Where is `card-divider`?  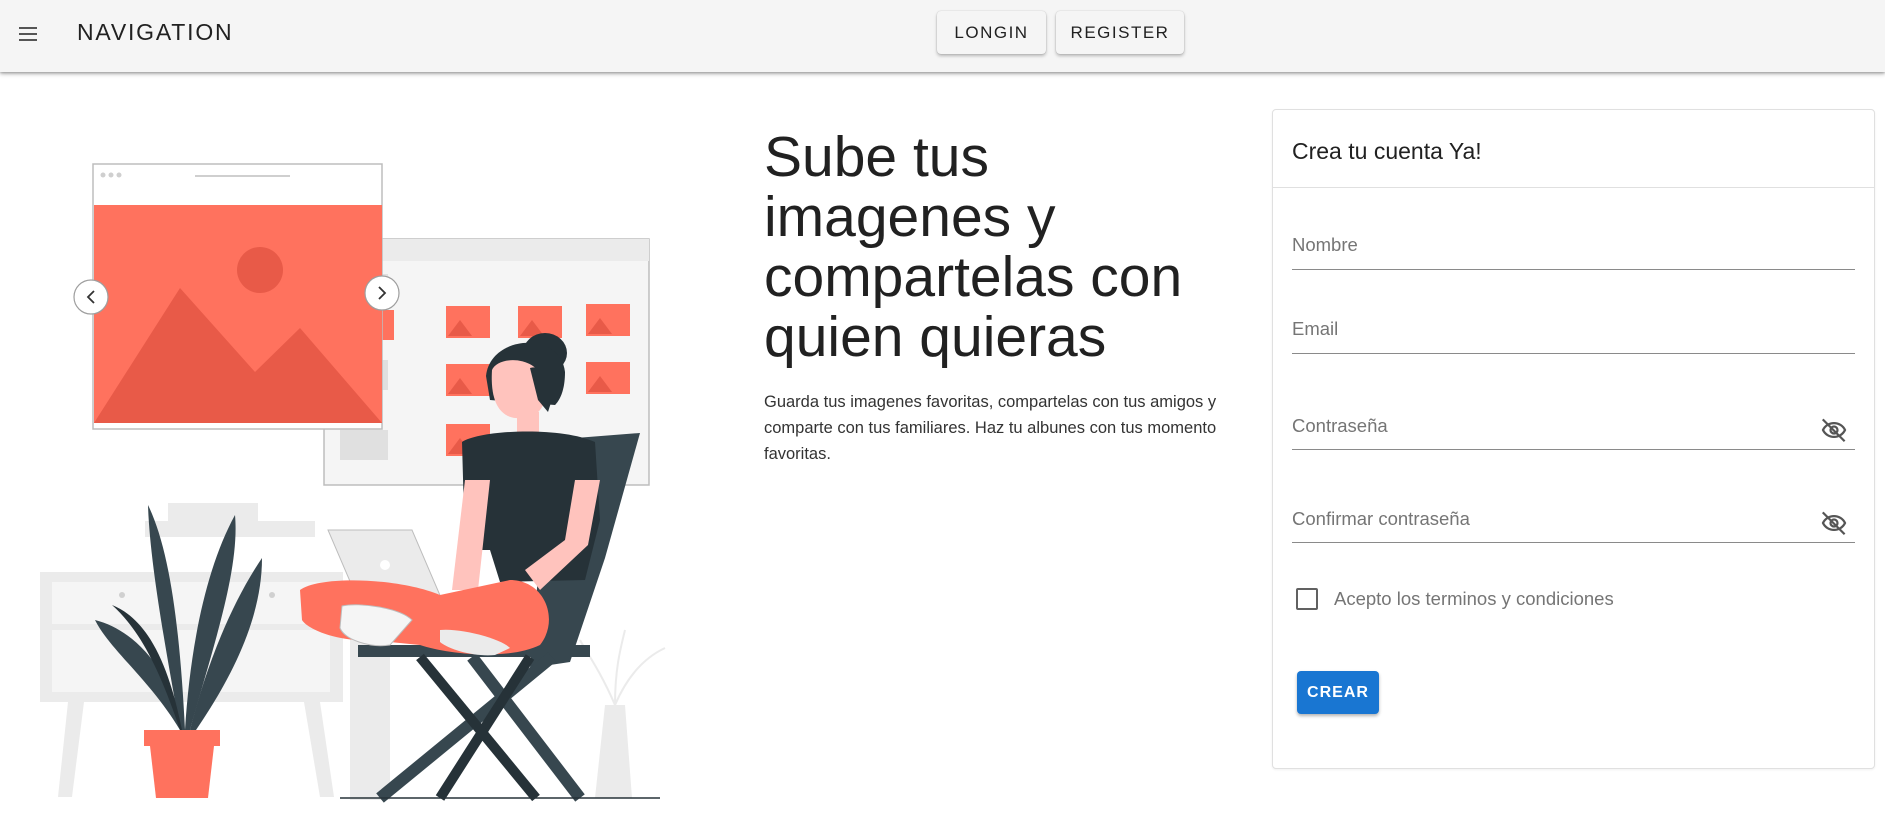 card-divider is located at coordinates (1573, 187).